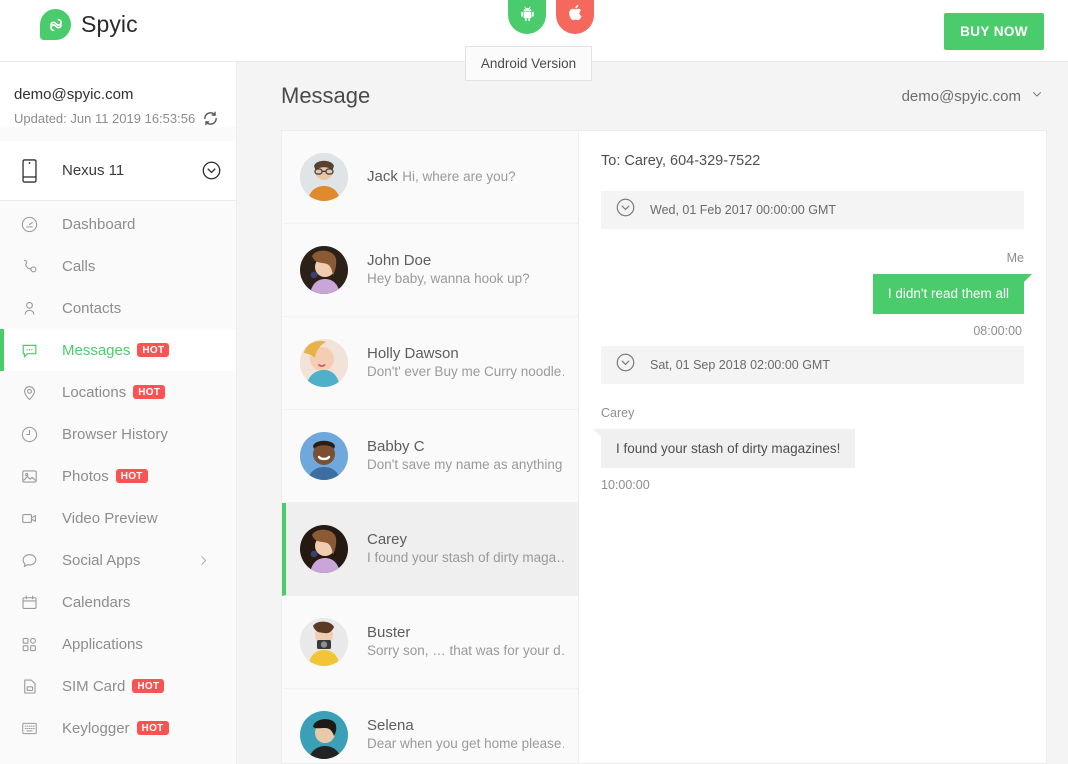  What do you see at coordinates (55, 24) in the screenshot?
I see `infinity-logo-icon` at bounding box center [55, 24].